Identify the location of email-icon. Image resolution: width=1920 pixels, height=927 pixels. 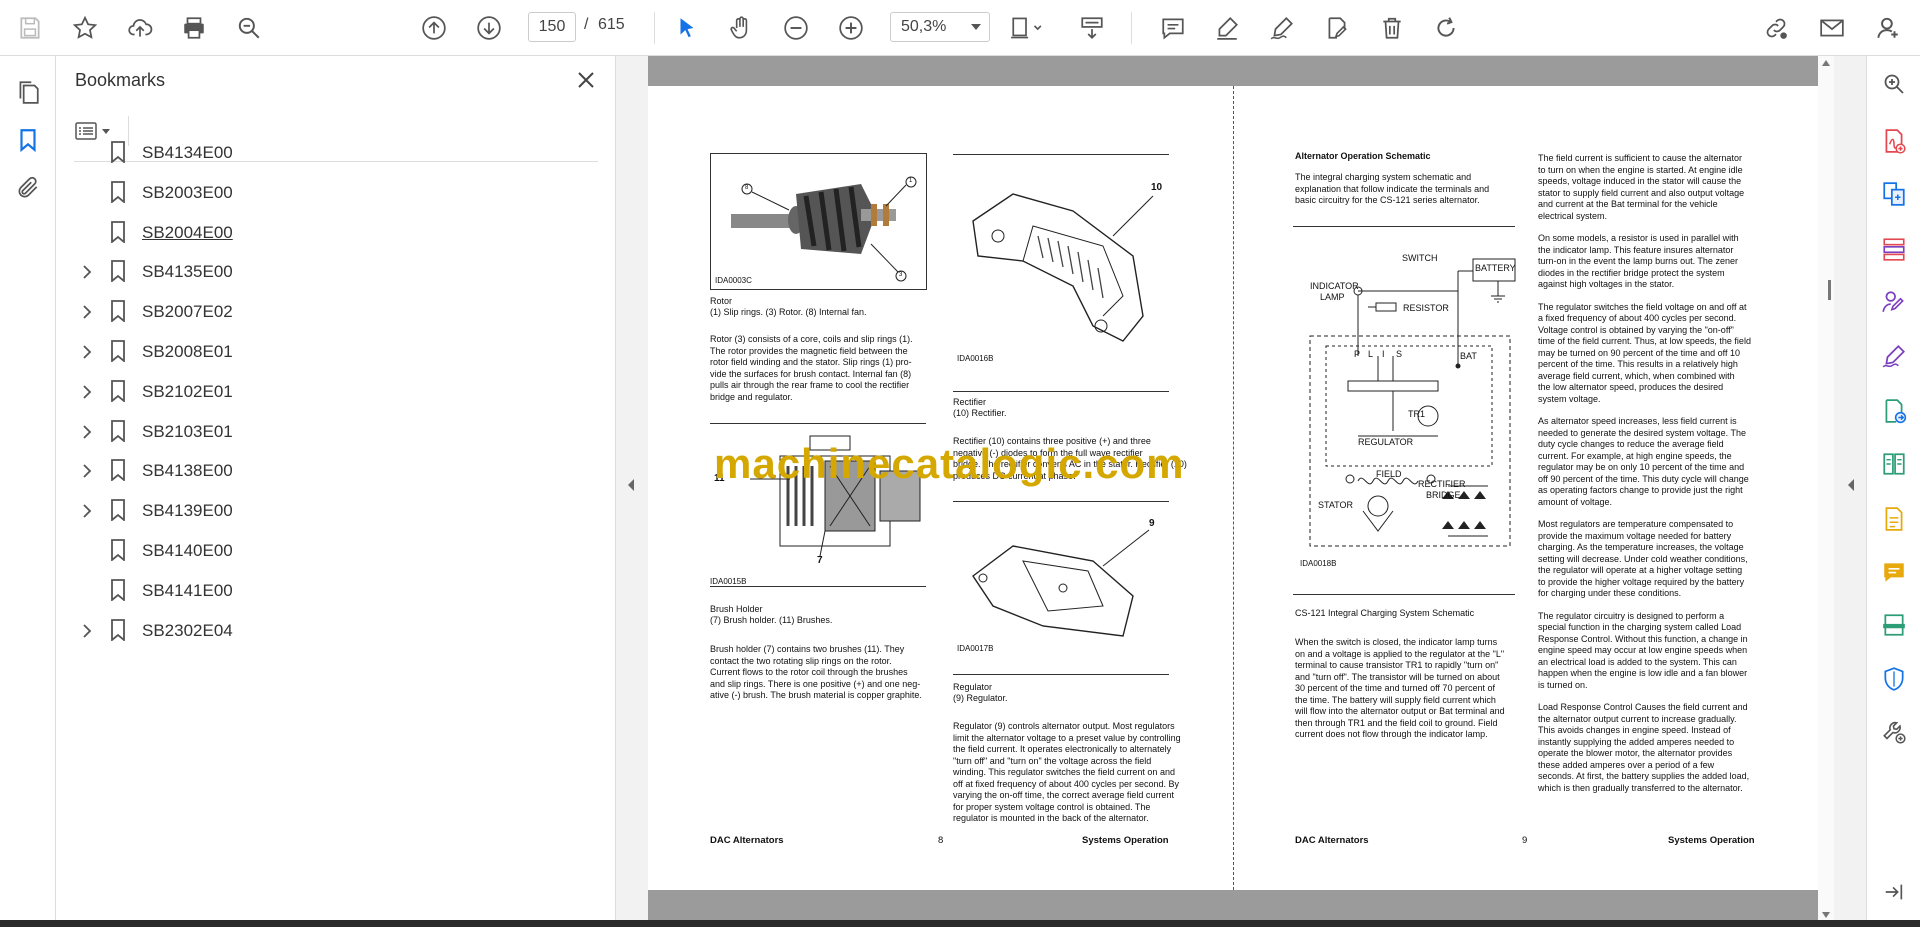
(1832, 28).